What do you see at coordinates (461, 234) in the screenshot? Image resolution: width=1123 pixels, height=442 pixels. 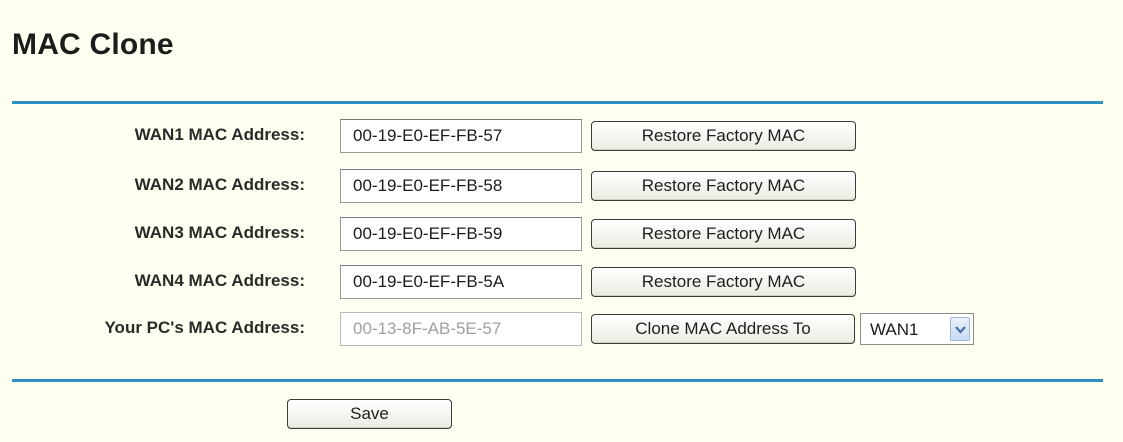 I see `wan3-mac-input` at bounding box center [461, 234].